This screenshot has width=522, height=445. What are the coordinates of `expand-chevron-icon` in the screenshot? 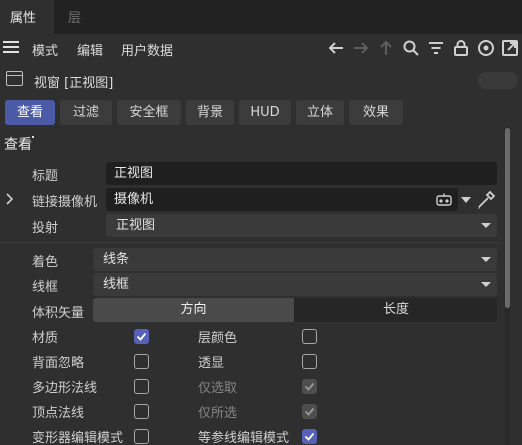 It's located at (10, 199).